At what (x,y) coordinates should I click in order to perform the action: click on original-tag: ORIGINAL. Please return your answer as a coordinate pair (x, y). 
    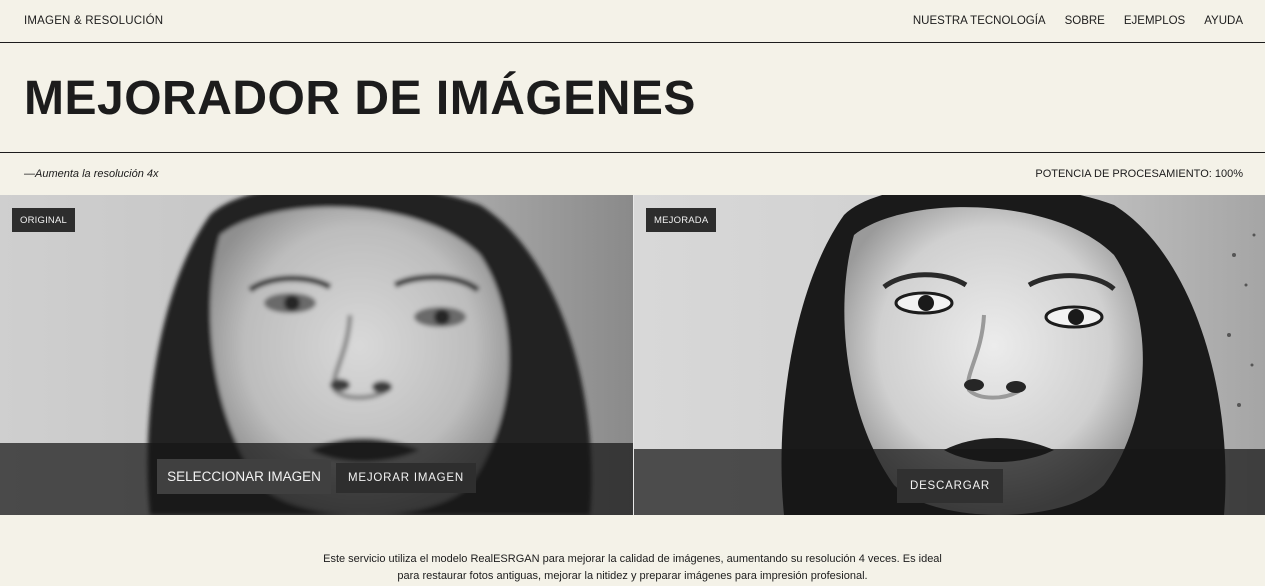
    Looking at the image, I should click on (43, 220).